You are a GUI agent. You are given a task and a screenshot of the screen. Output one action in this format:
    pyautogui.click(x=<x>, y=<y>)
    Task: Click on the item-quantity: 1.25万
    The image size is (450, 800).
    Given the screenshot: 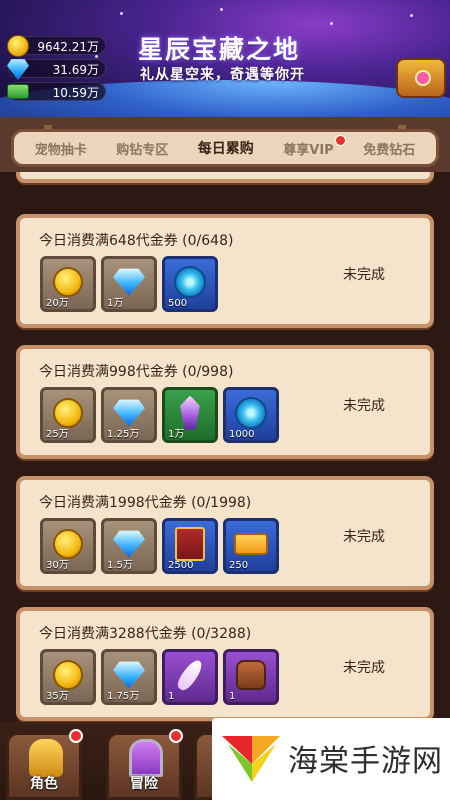 What is the action you would take?
    pyautogui.click(x=123, y=434)
    